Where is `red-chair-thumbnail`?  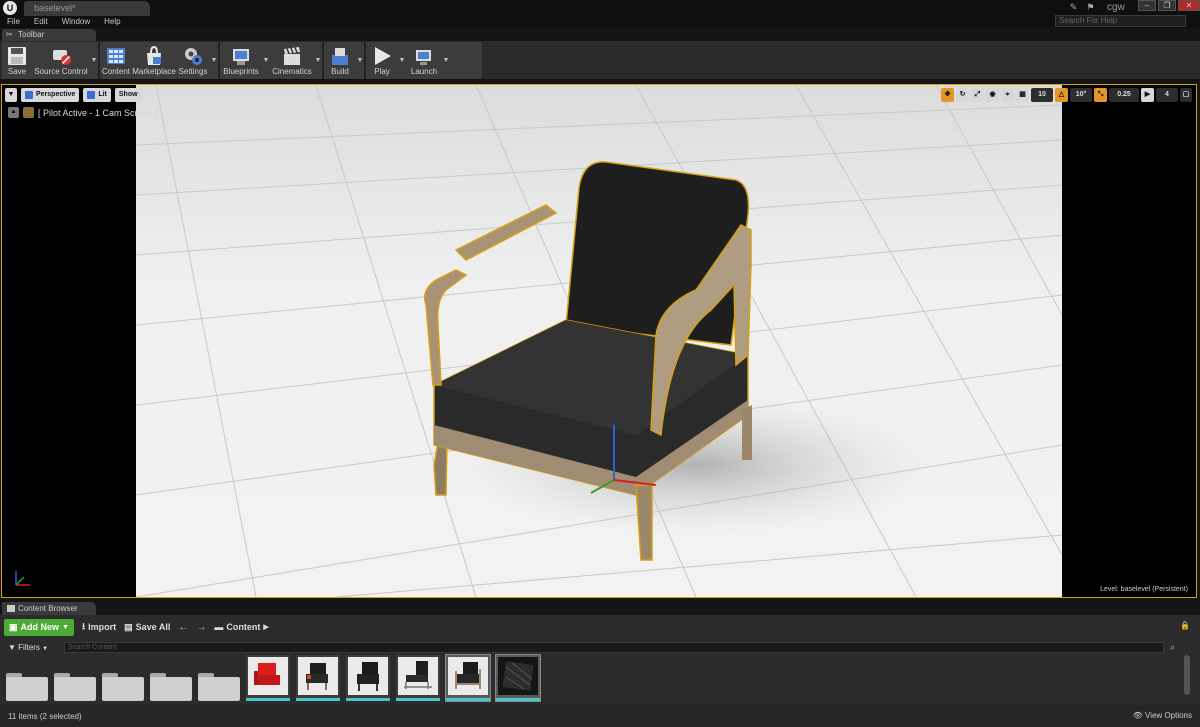 red-chair-thumbnail is located at coordinates (268, 676).